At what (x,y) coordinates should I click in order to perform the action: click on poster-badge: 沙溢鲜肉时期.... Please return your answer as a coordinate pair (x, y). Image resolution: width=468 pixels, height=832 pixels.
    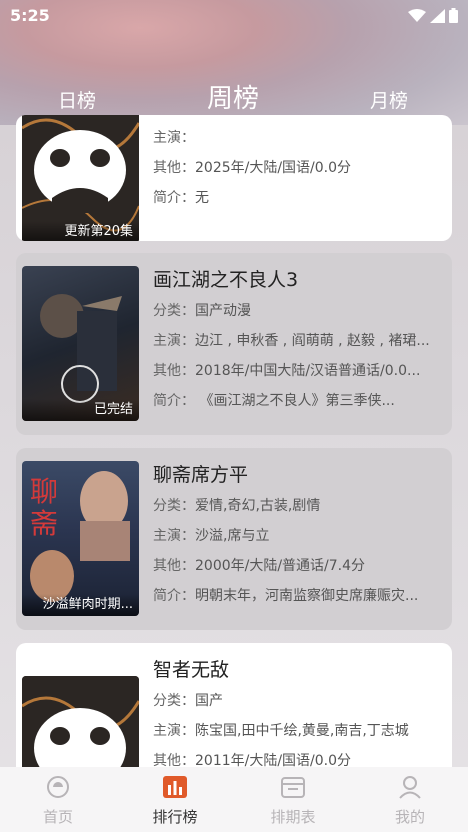
    Looking at the image, I should click on (80, 605).